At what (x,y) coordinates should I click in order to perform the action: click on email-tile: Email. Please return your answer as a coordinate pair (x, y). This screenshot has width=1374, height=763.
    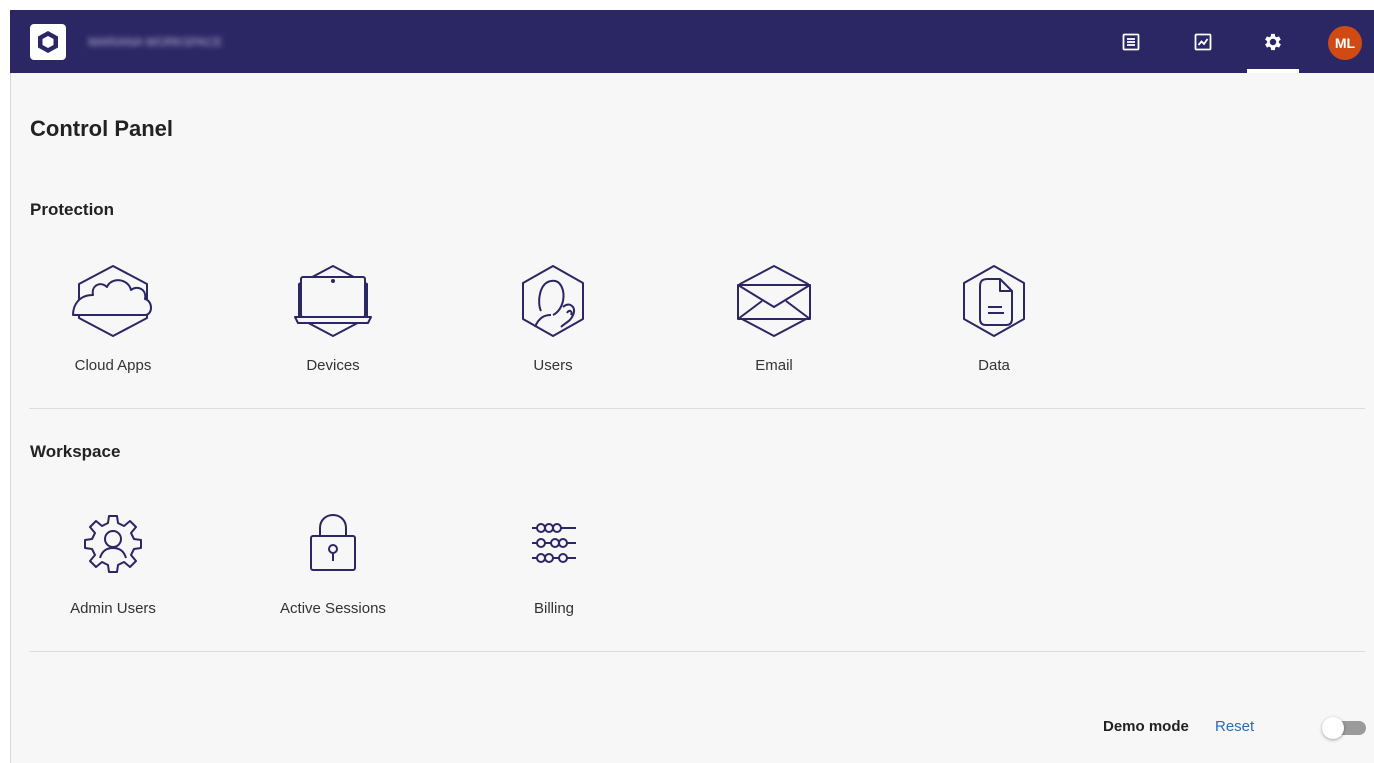
    Looking at the image, I should click on (774, 325).